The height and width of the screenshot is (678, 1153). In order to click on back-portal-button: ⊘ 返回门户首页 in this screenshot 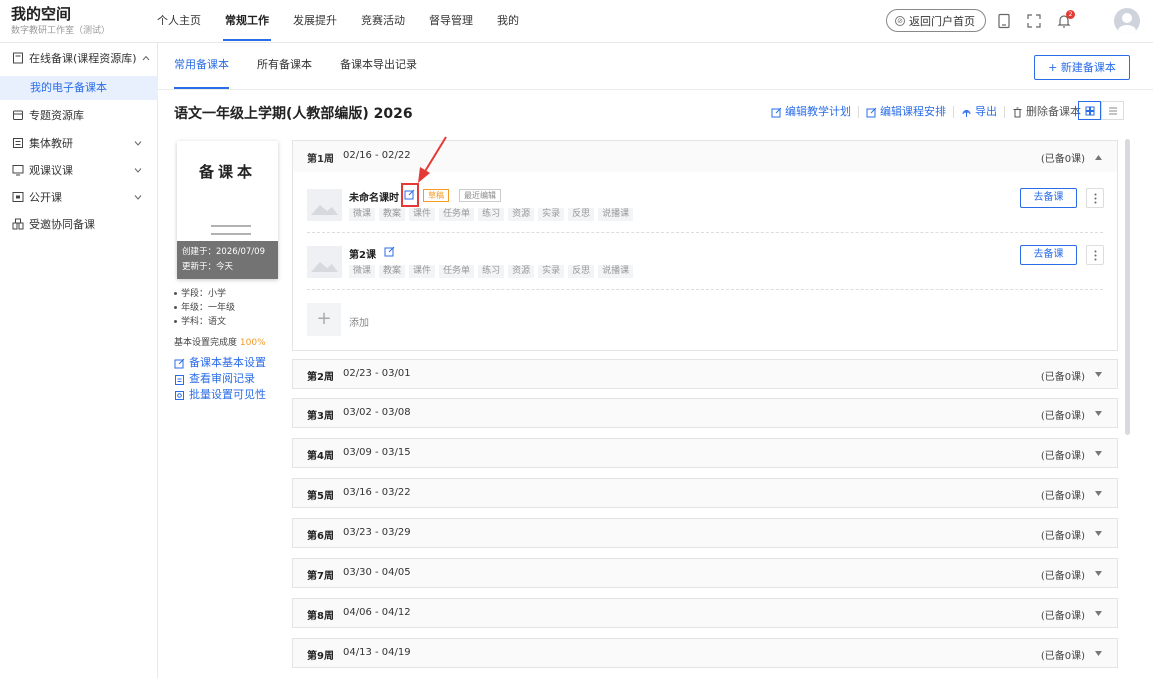, I will do `click(936, 20)`.